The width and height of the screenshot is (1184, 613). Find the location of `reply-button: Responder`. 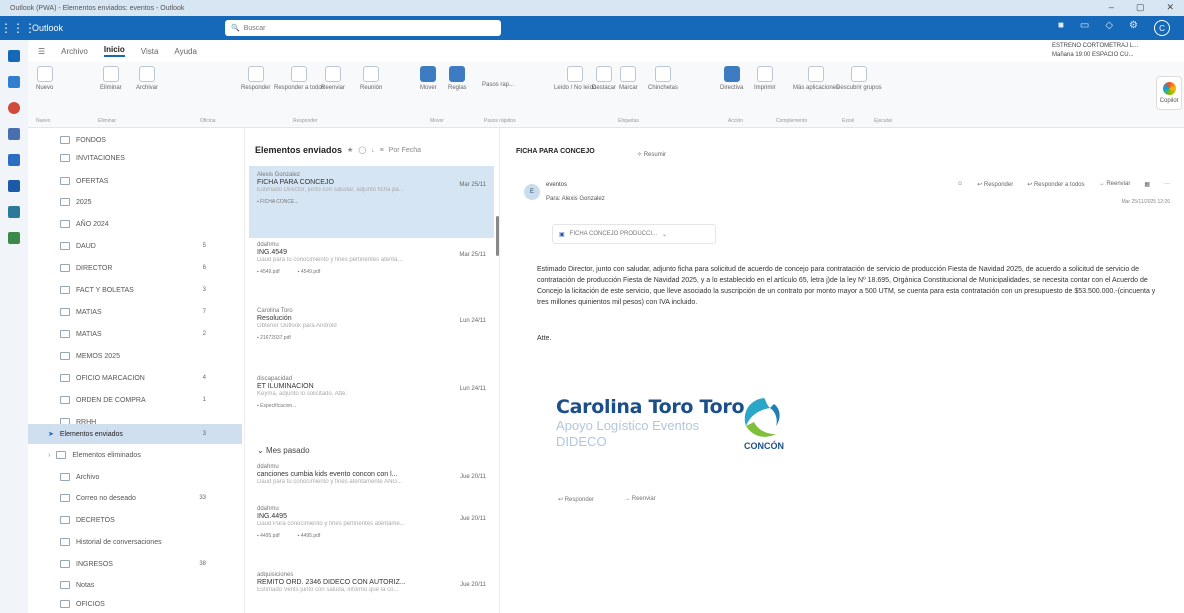

reply-button: Responder is located at coordinates (255, 78).